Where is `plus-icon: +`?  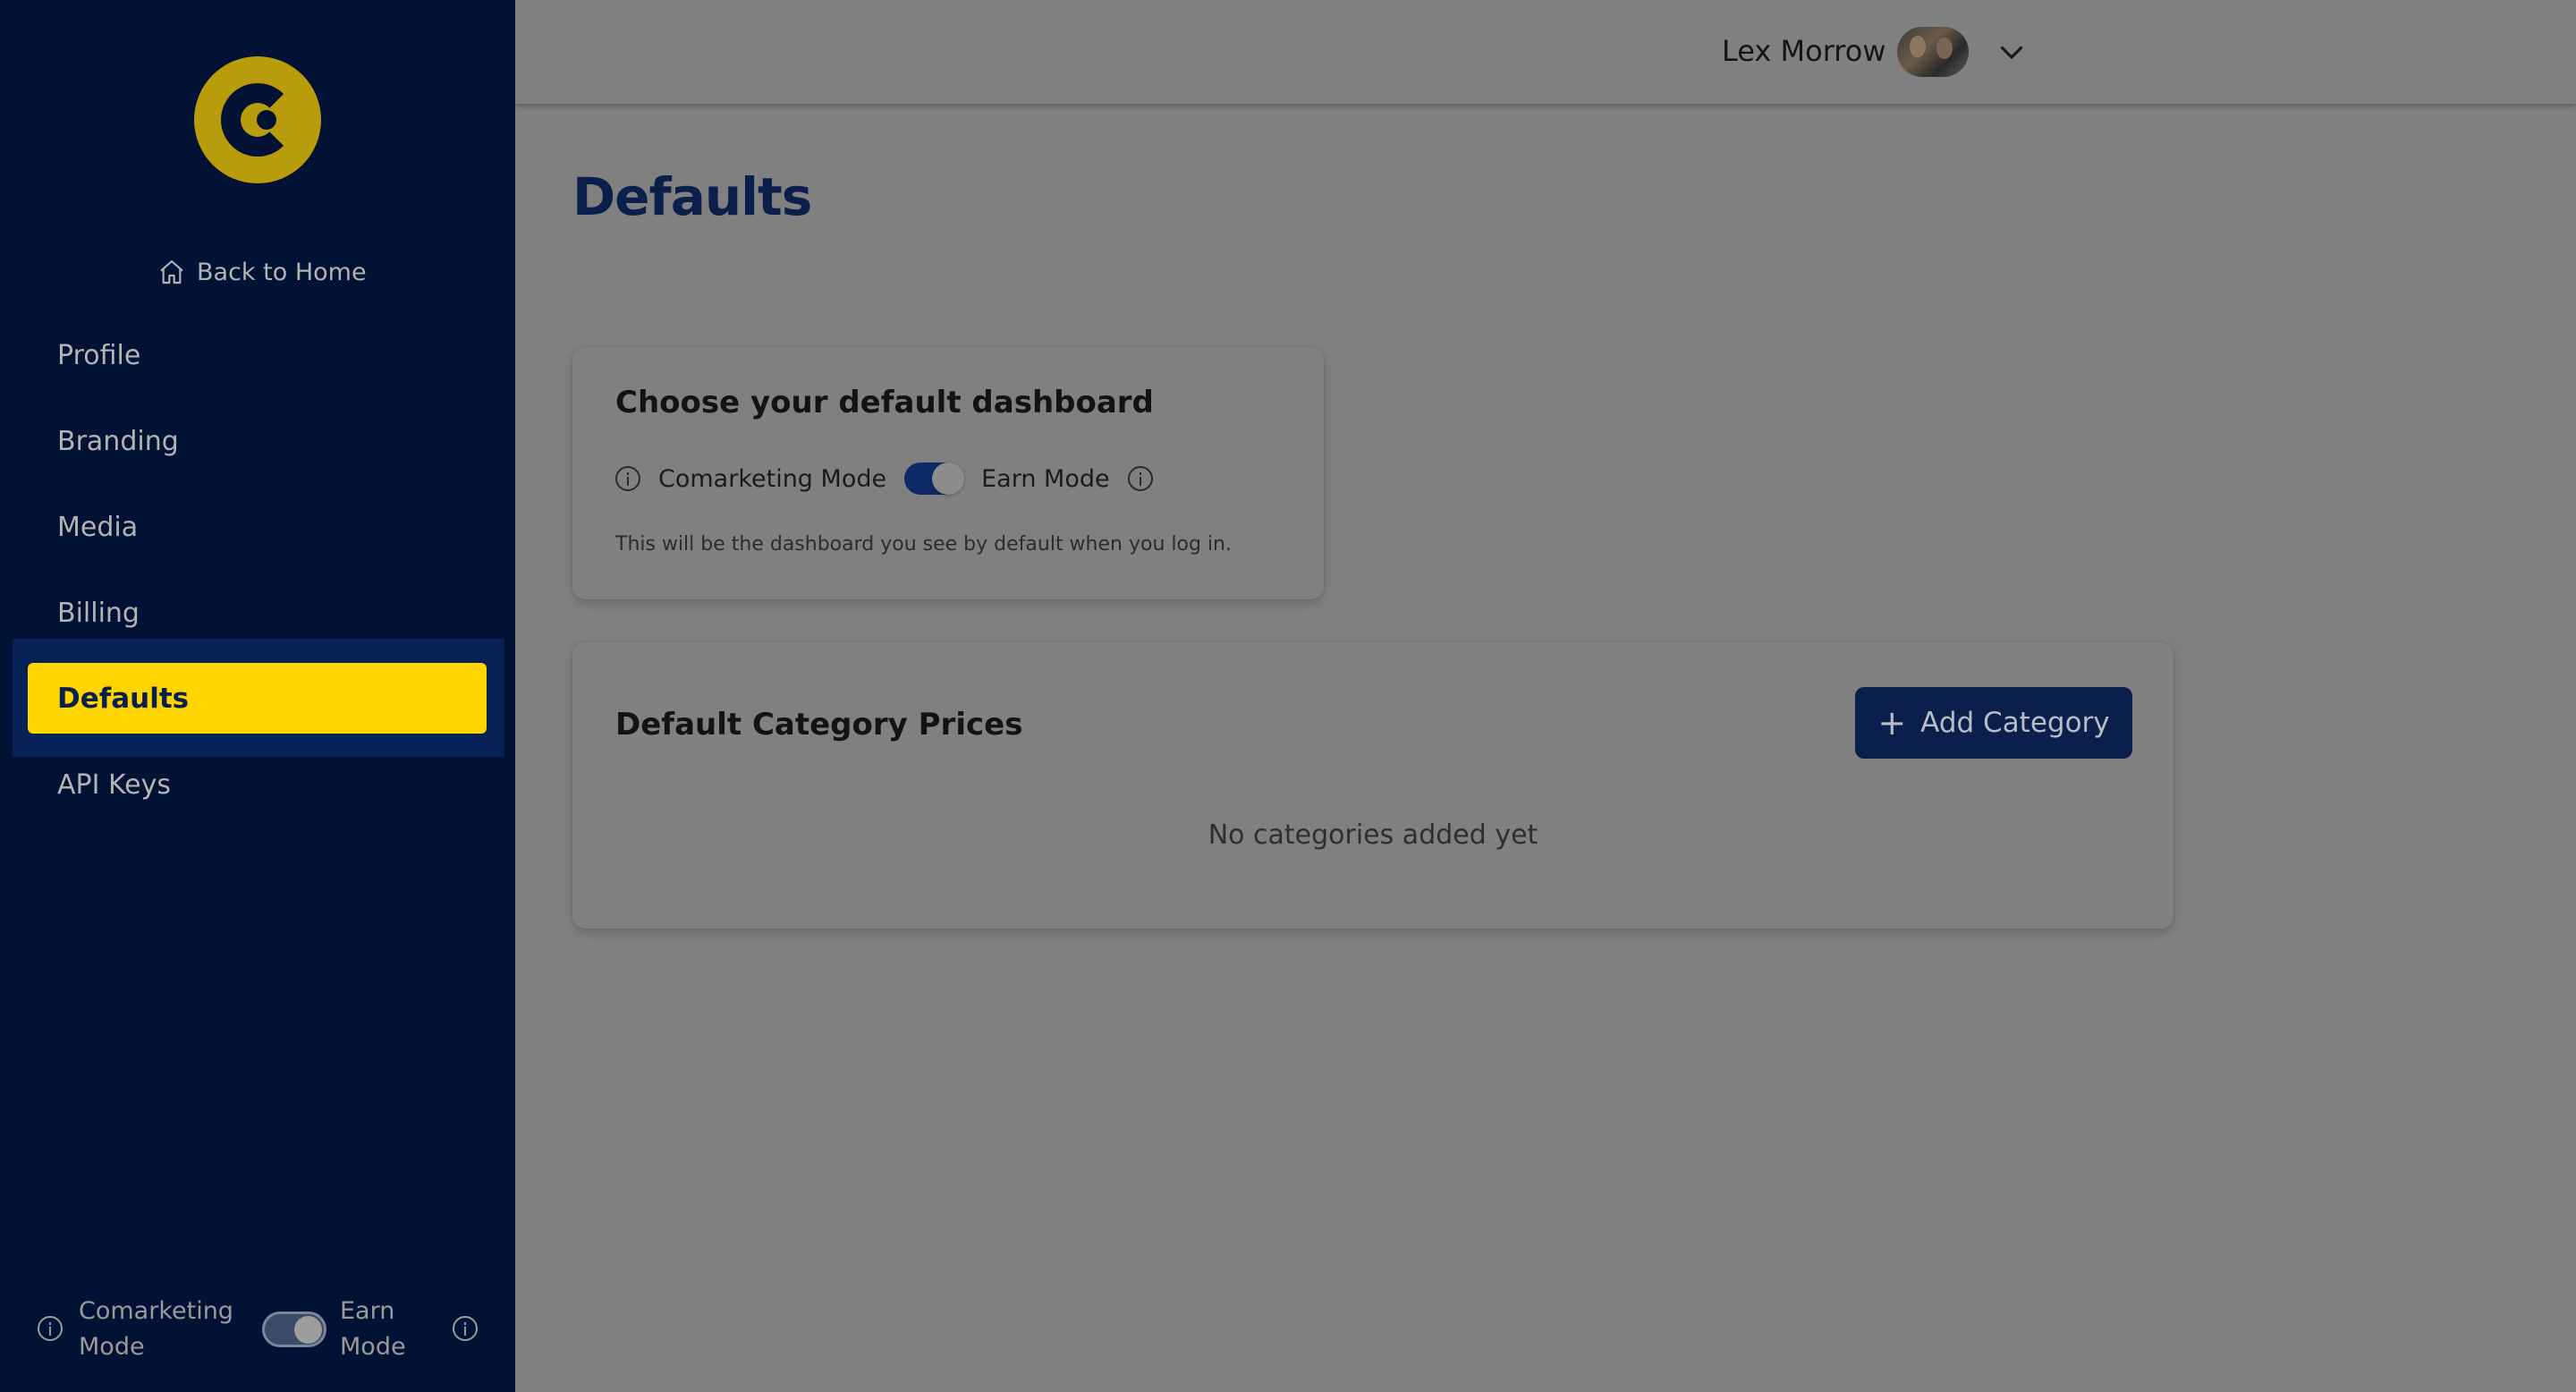
plus-icon: + is located at coordinates (1892, 723).